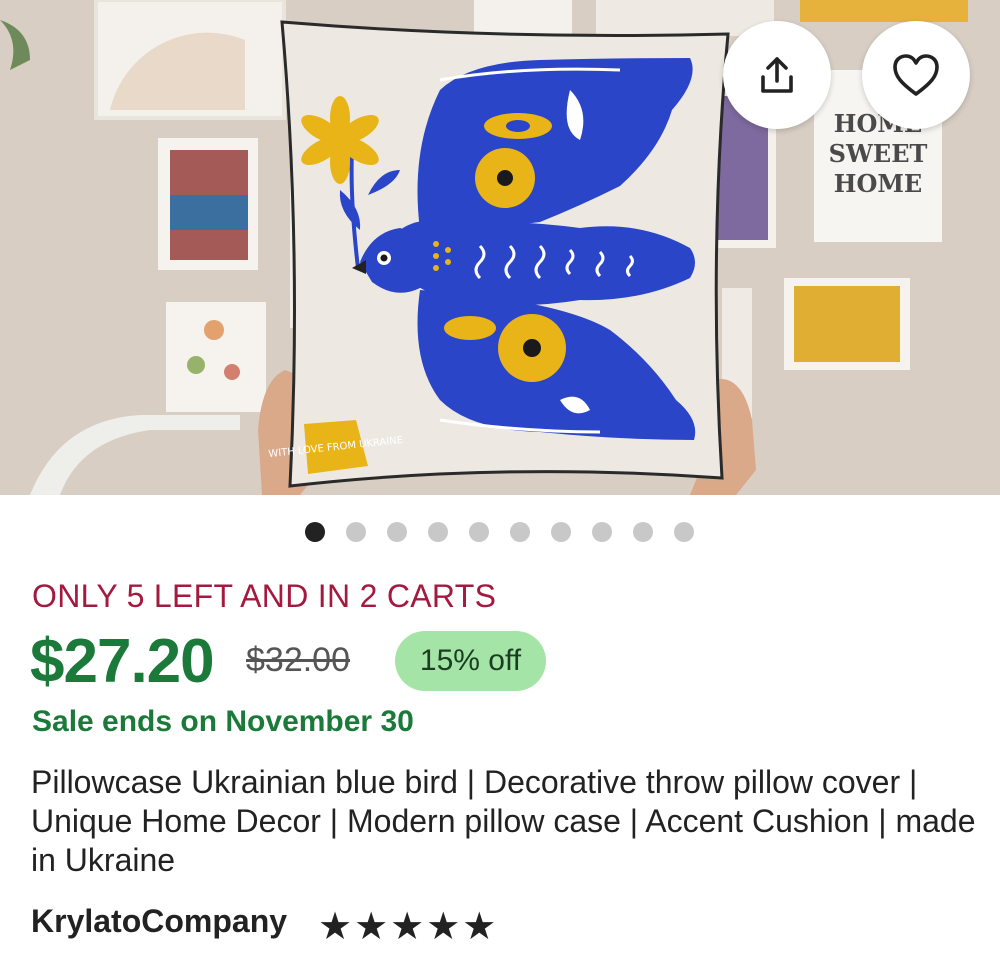 The width and height of the screenshot is (1000, 979). Describe the element at coordinates (298, 660) in the screenshot. I see `original-price: $32.00` at that location.